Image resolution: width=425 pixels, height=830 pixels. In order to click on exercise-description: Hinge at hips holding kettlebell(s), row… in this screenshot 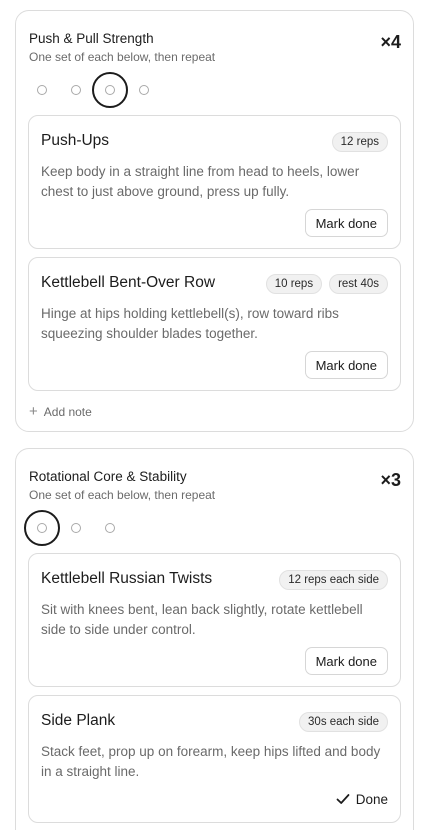, I will do `click(190, 323)`.